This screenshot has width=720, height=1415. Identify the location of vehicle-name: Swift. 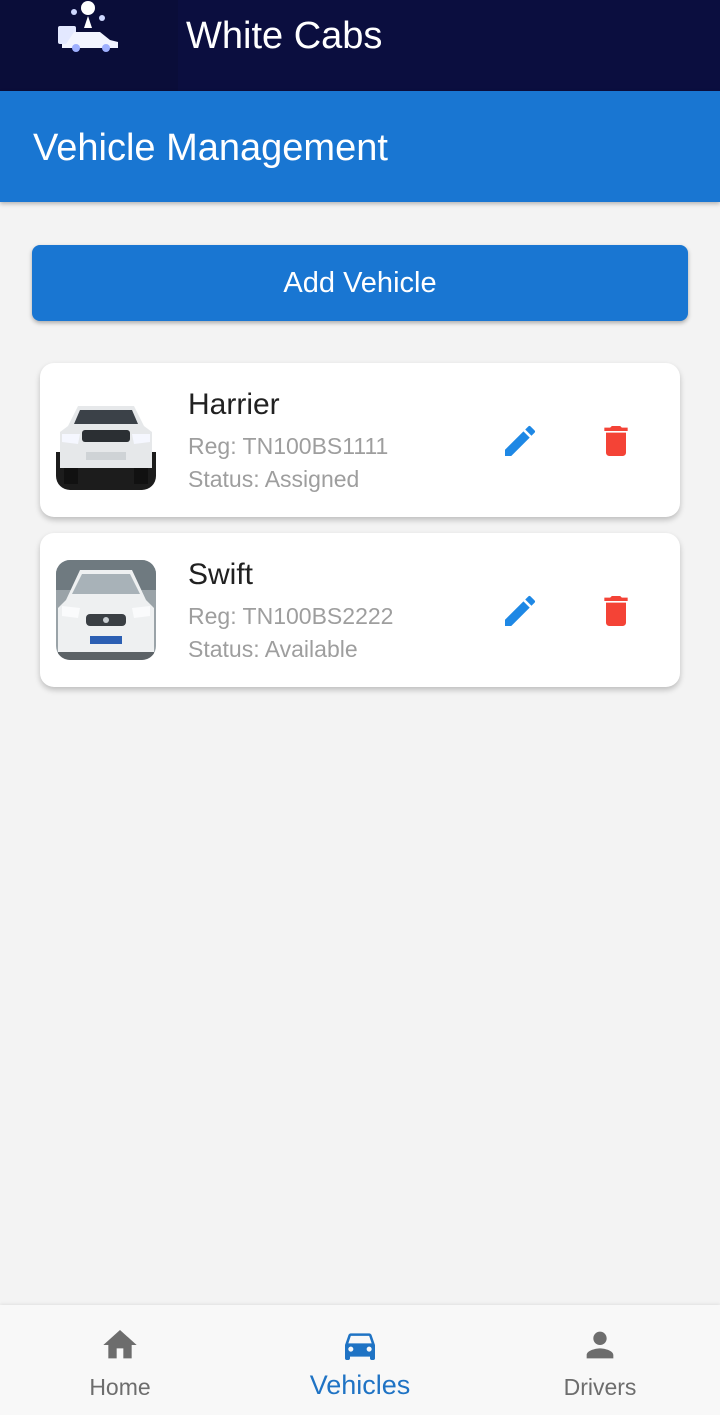
(221, 574).